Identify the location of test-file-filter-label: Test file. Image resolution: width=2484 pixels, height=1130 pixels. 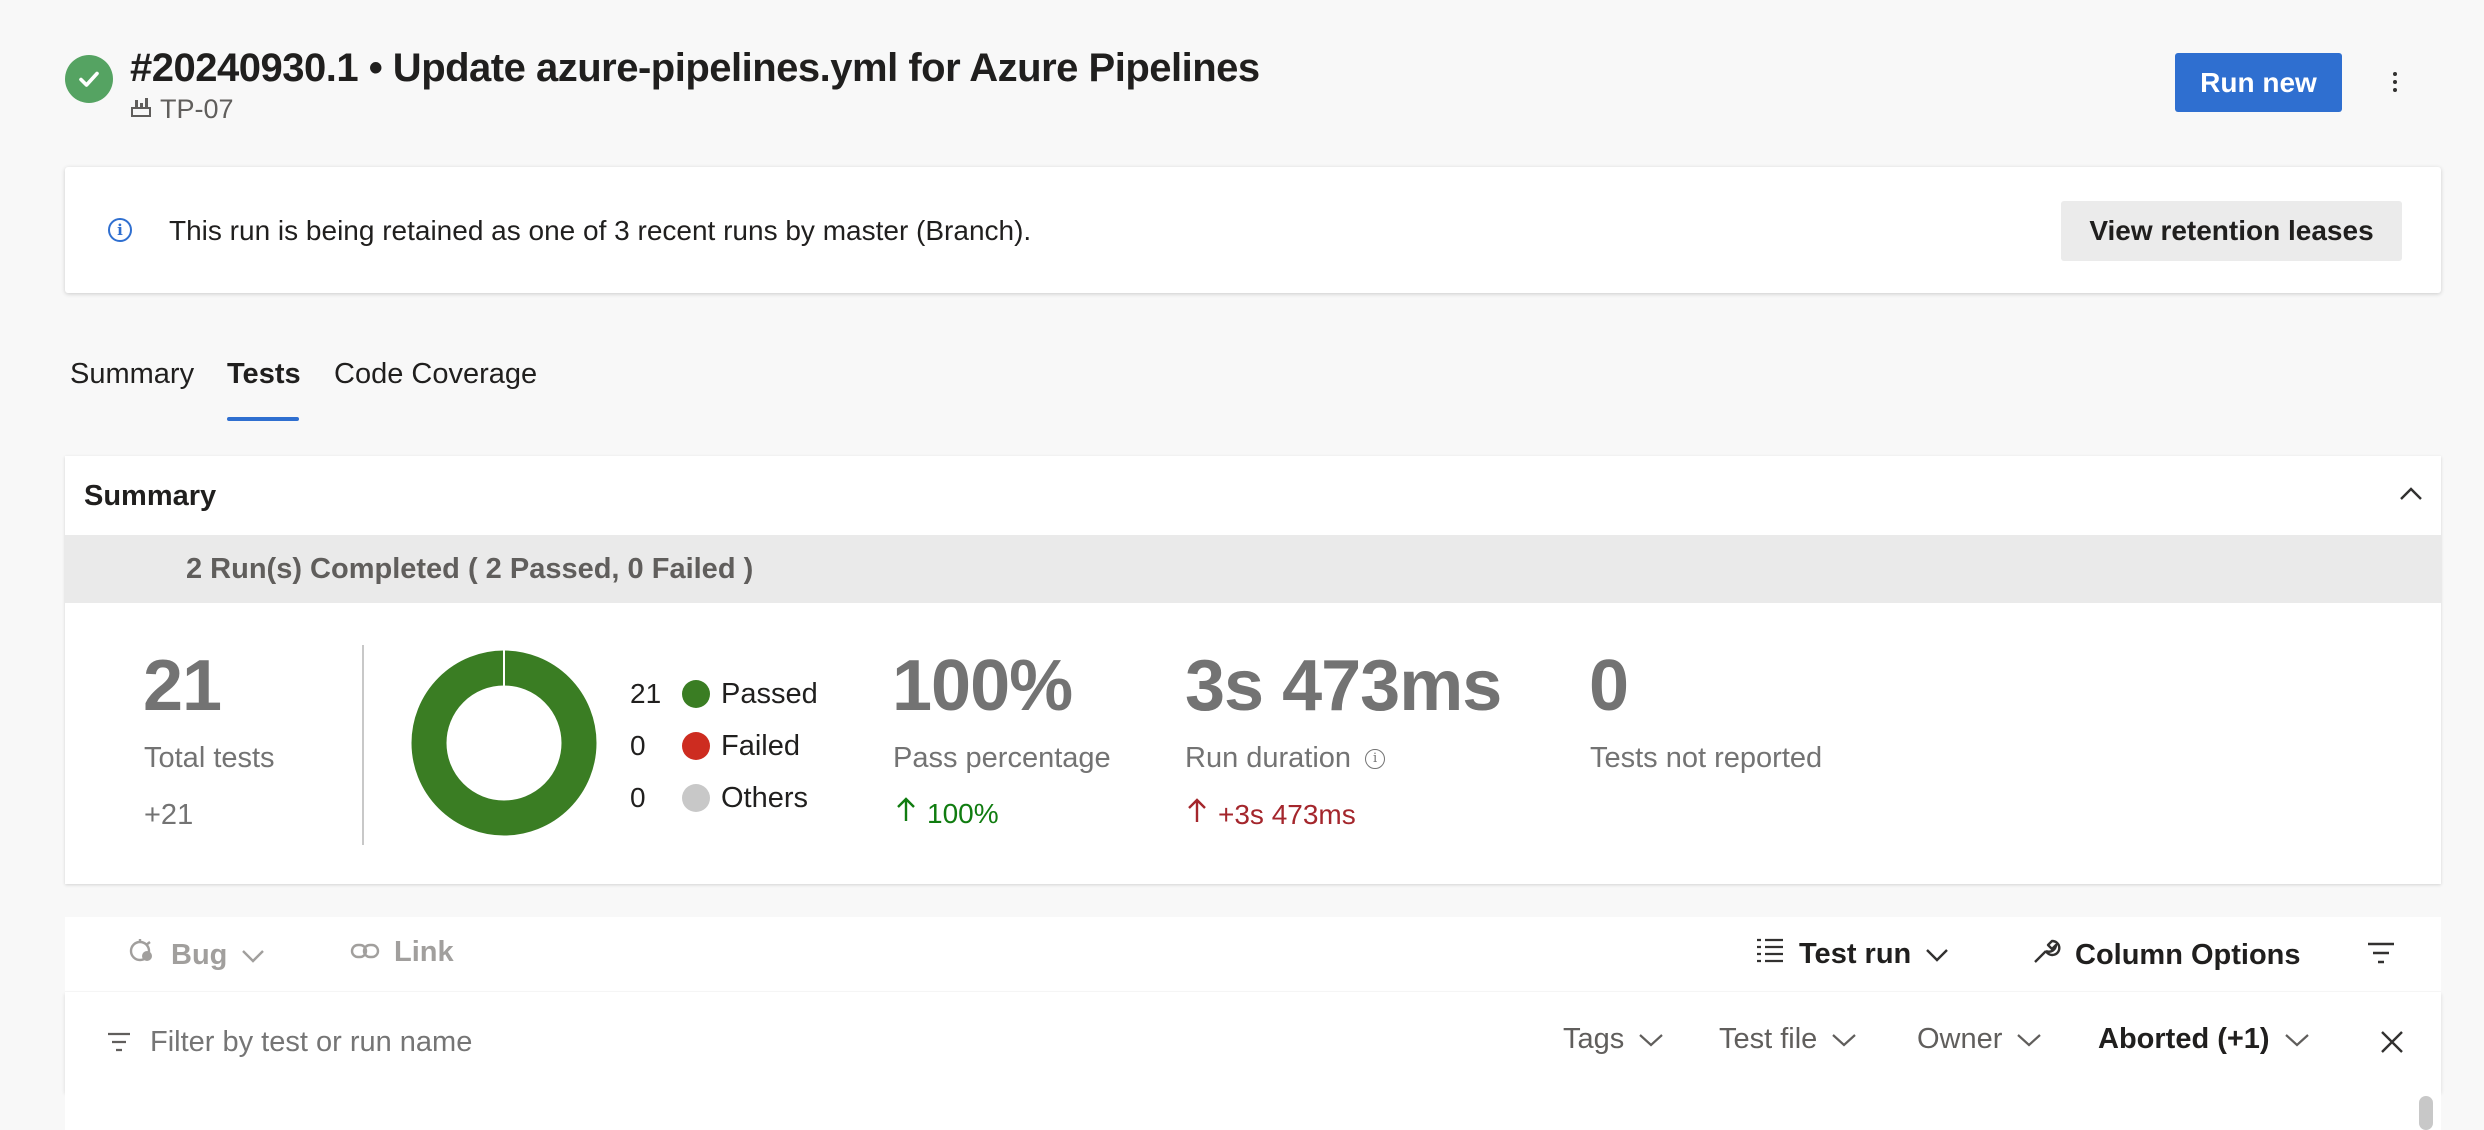
(1768, 1039).